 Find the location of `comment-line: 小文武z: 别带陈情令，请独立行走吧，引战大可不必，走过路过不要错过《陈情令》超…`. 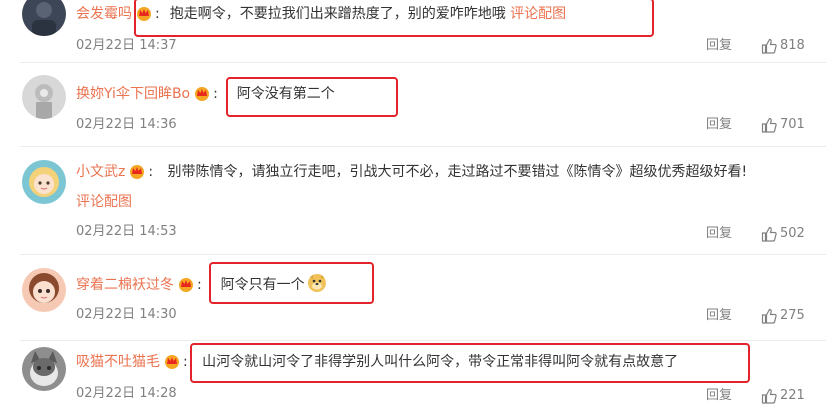

comment-line: 小文武z: 别带陈情令，请独立行走吧，引战大可不必，走过路过不要错过《陈情令》超… is located at coordinates (441, 173).